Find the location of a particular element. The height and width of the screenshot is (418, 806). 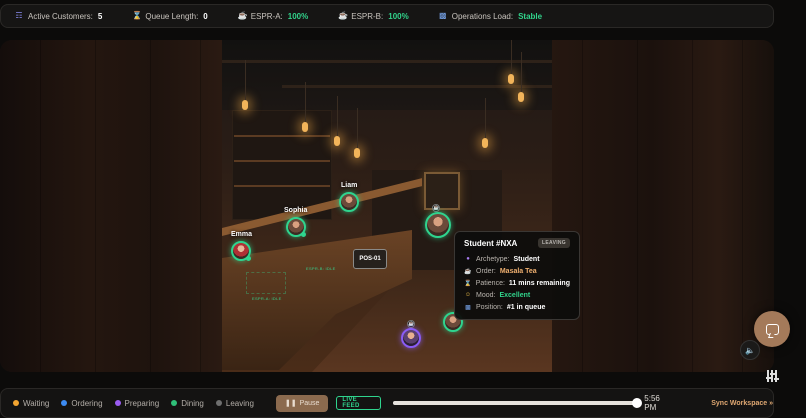

legend-label: Ordering is located at coordinates (87, 403).